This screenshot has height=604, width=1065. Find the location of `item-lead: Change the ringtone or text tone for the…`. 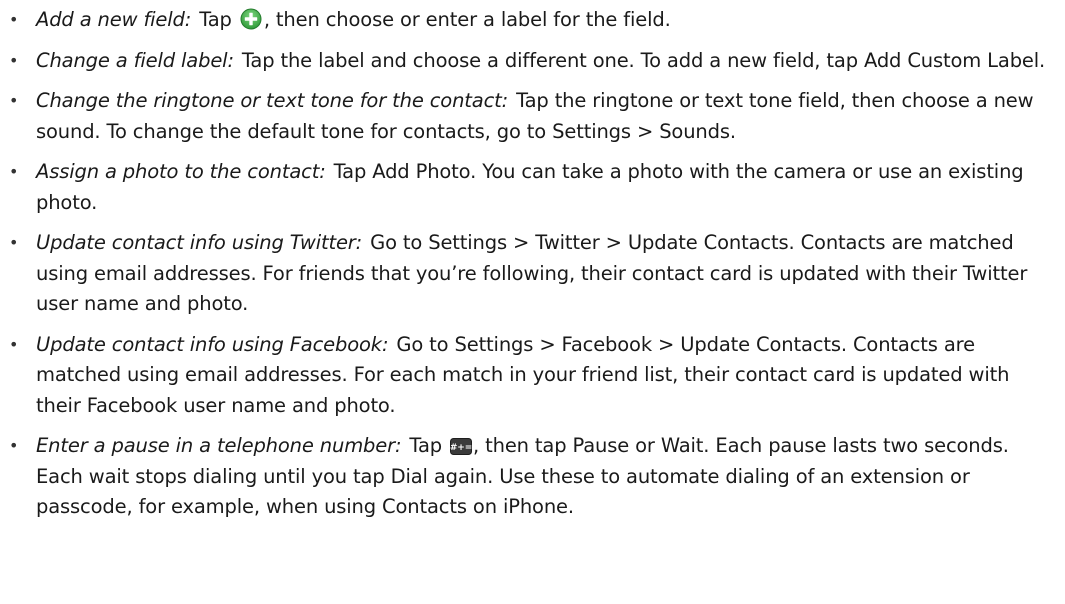

item-lead: Change the ringtone or text tone for the… is located at coordinates (272, 100).